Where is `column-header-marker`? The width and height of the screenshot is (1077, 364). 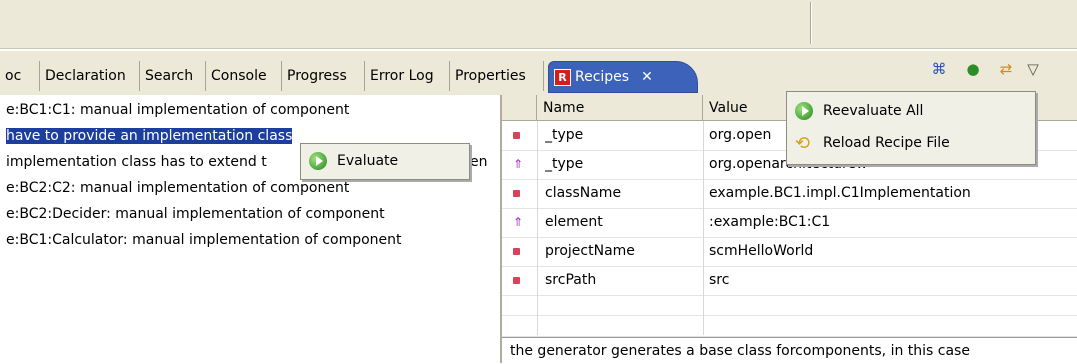
column-header-marker is located at coordinates (519, 108).